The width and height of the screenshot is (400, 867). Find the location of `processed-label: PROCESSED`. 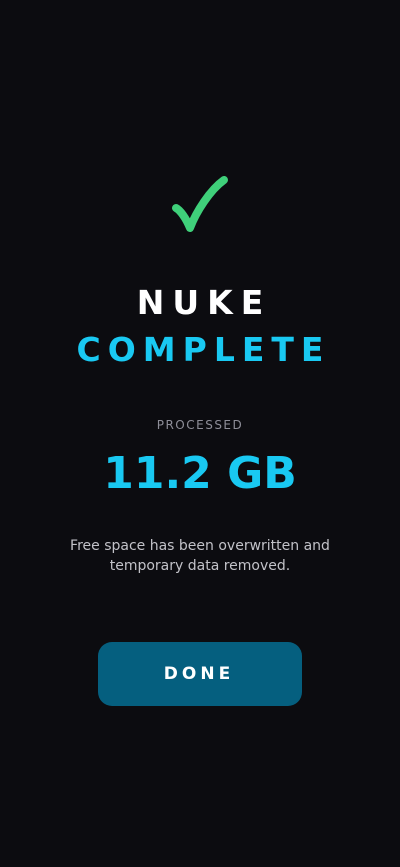

processed-label: PROCESSED is located at coordinates (200, 425).